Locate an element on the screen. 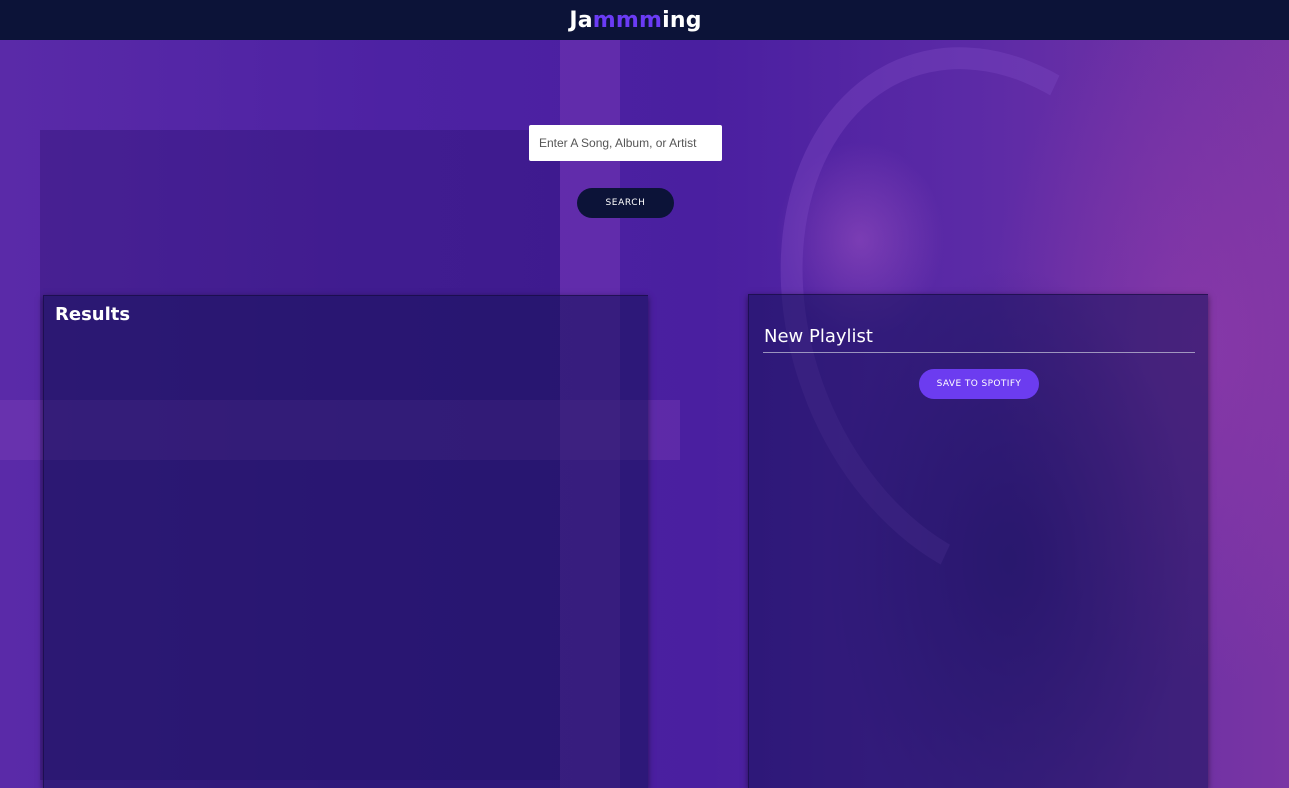  results-title: Results is located at coordinates (93, 314).